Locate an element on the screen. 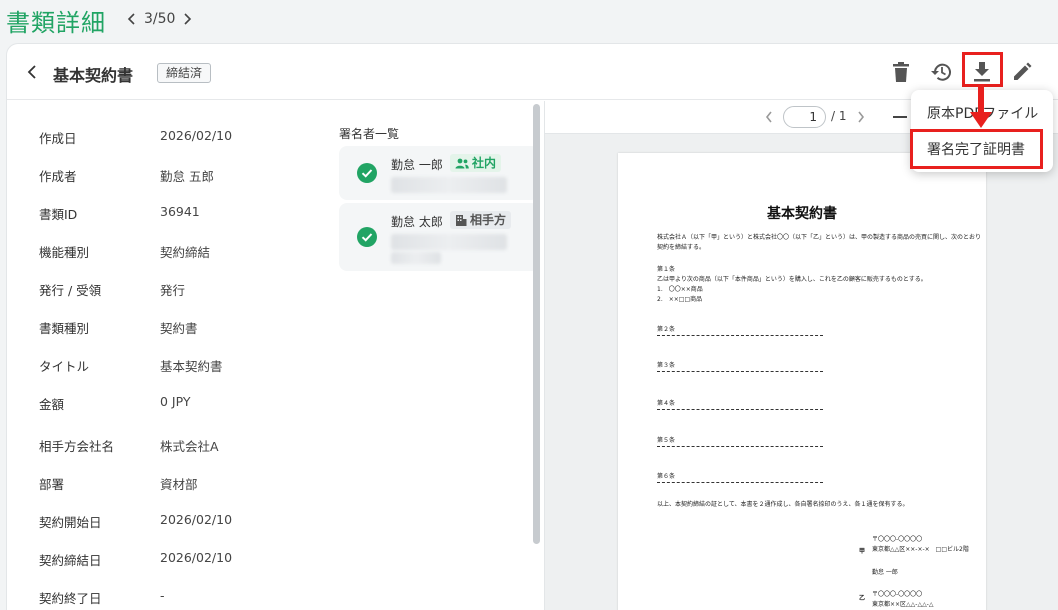  paper-article: 第１条 is located at coordinates (666, 269).